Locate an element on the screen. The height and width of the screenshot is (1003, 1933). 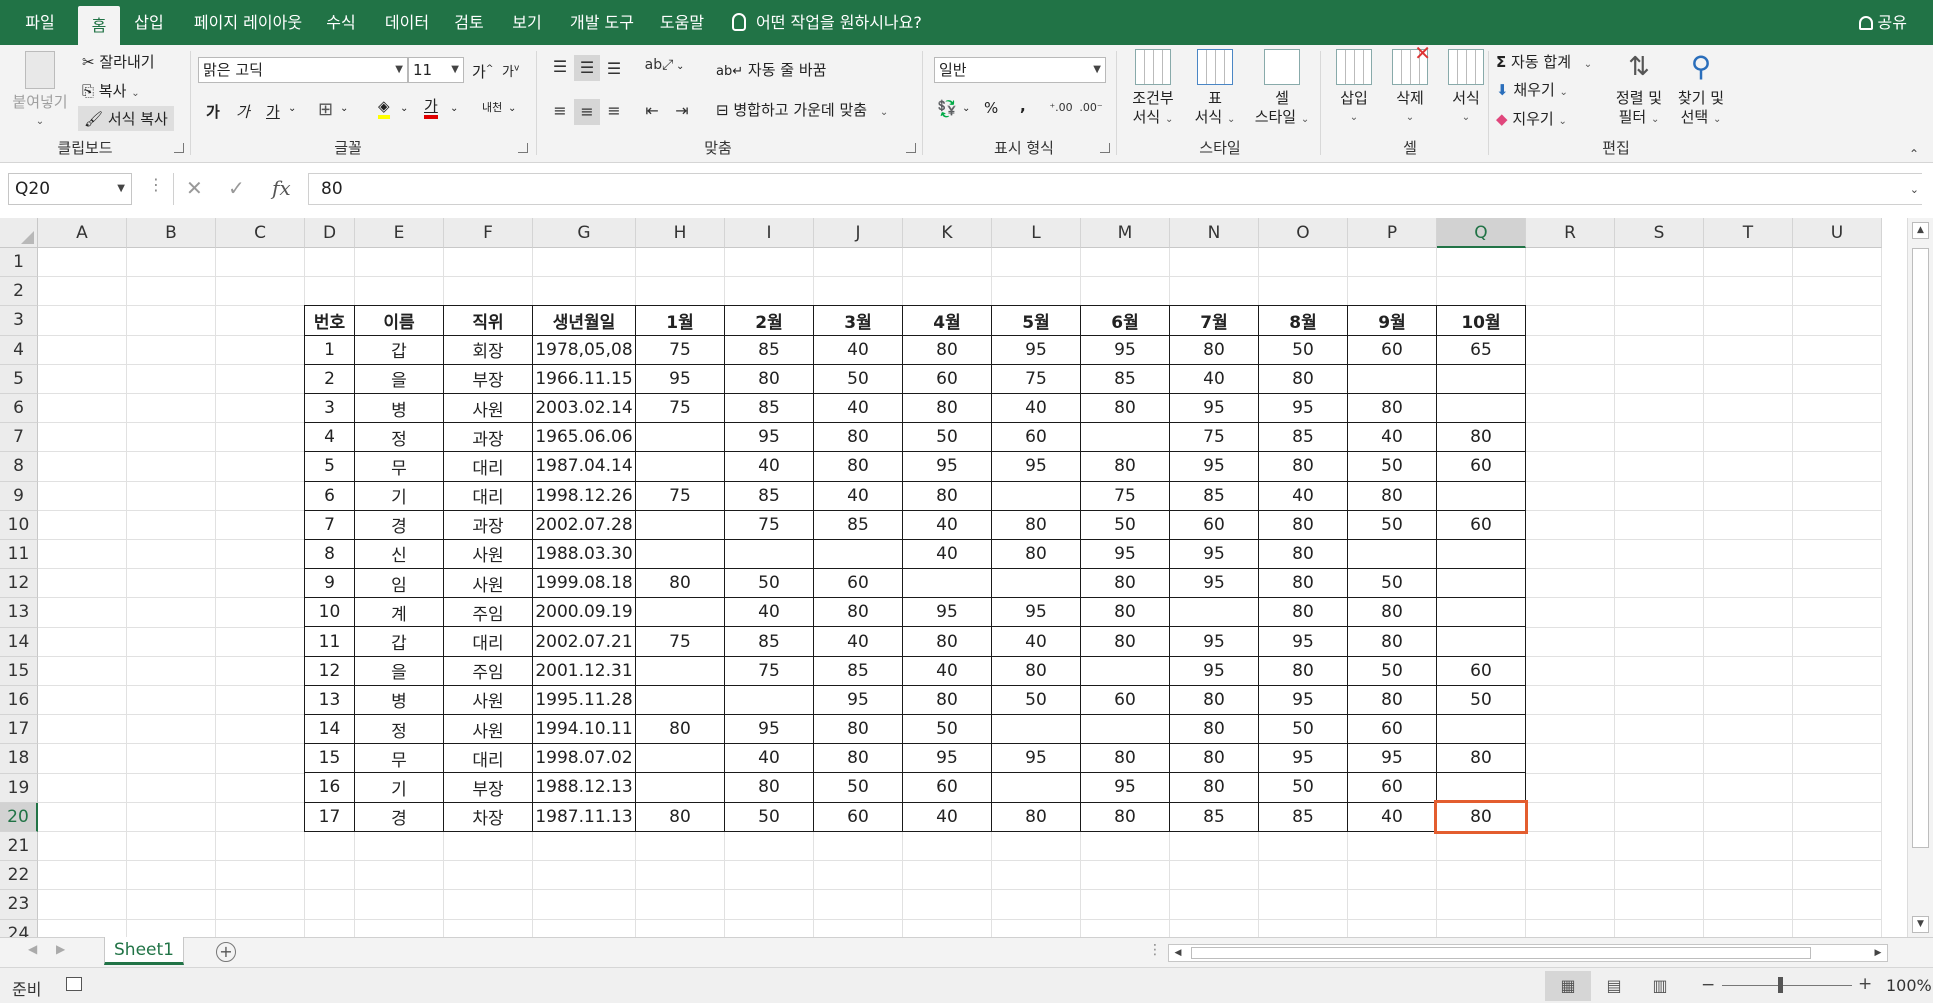
comma-style-button: , is located at coordinates (1023, 106).